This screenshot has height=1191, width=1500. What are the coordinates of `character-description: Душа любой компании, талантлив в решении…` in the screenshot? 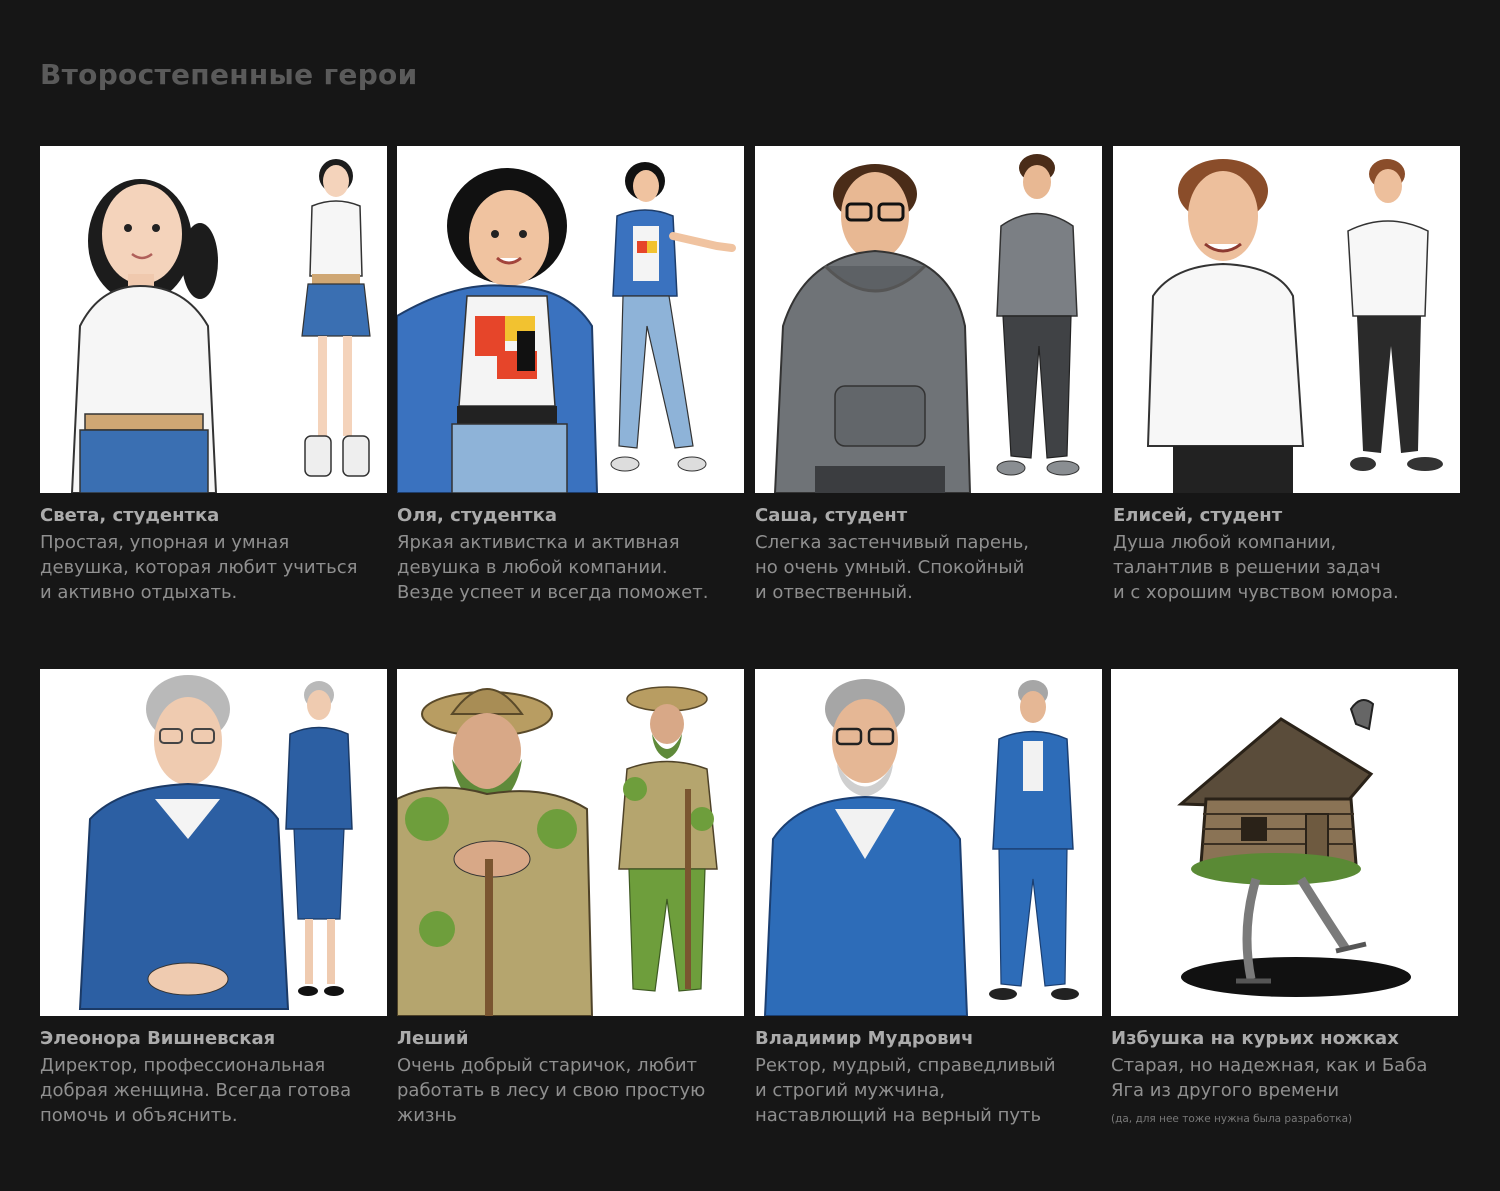 It's located at (1256, 567).